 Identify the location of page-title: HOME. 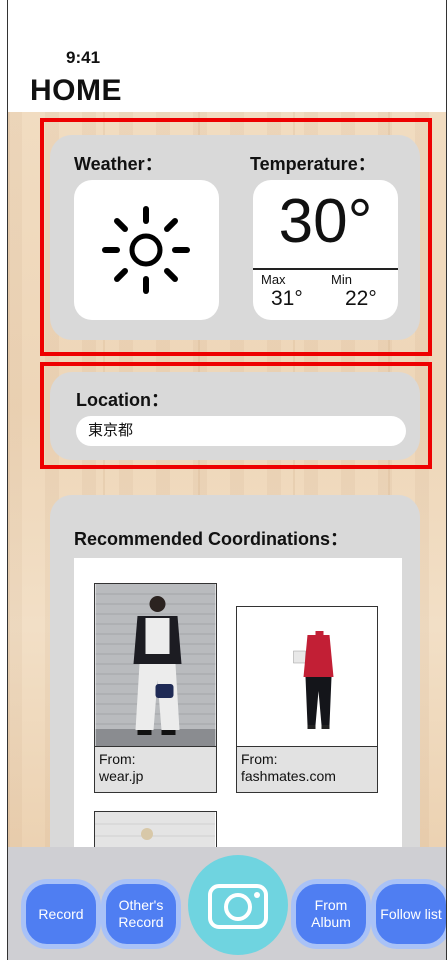
(76, 90).